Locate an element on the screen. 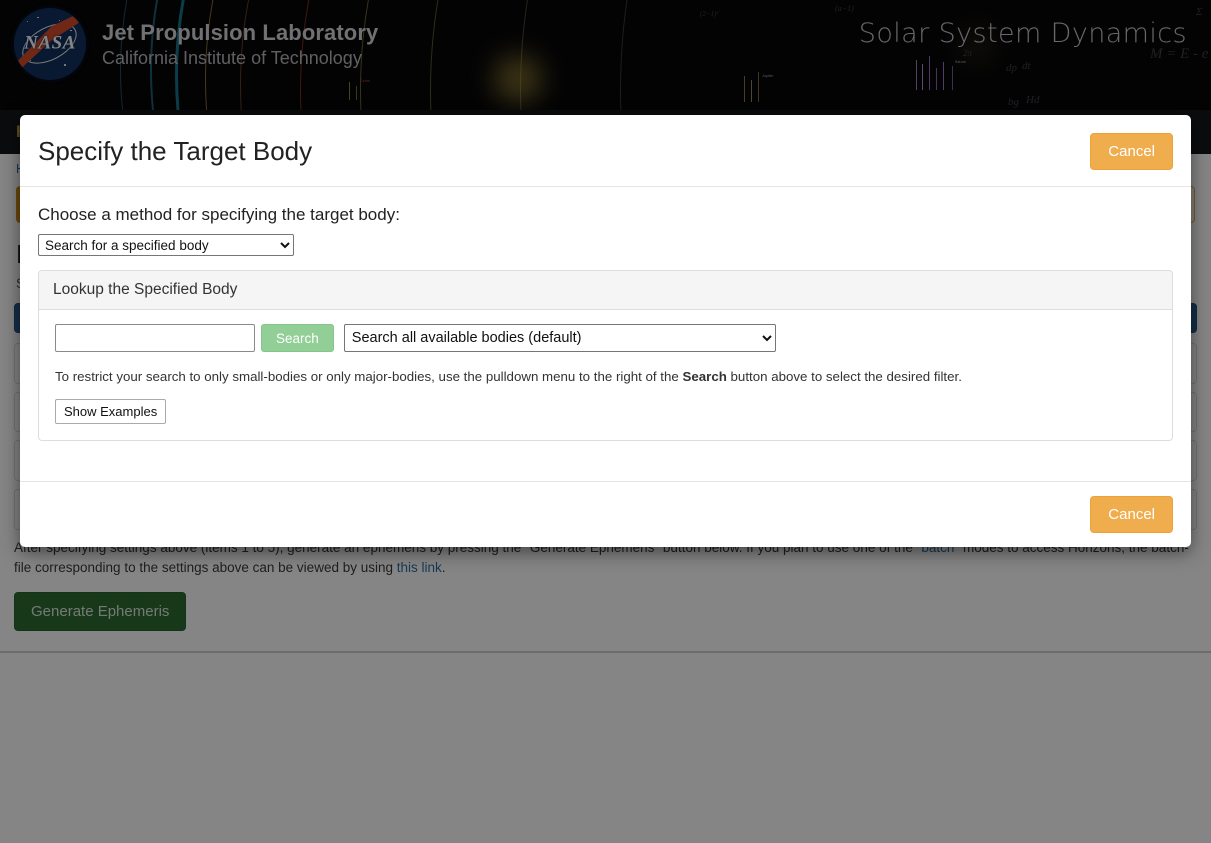 This screenshot has width=1211, height=843. show-examples-button: Show Examples is located at coordinates (111, 412).